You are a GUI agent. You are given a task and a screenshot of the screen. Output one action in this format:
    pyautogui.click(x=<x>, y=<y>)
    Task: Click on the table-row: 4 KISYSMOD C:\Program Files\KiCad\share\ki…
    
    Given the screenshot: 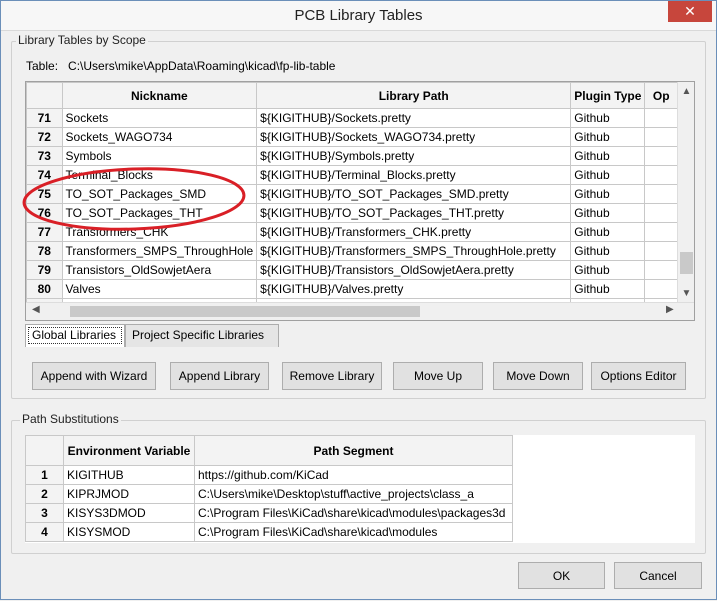 What is the action you would take?
    pyautogui.click(x=269, y=532)
    